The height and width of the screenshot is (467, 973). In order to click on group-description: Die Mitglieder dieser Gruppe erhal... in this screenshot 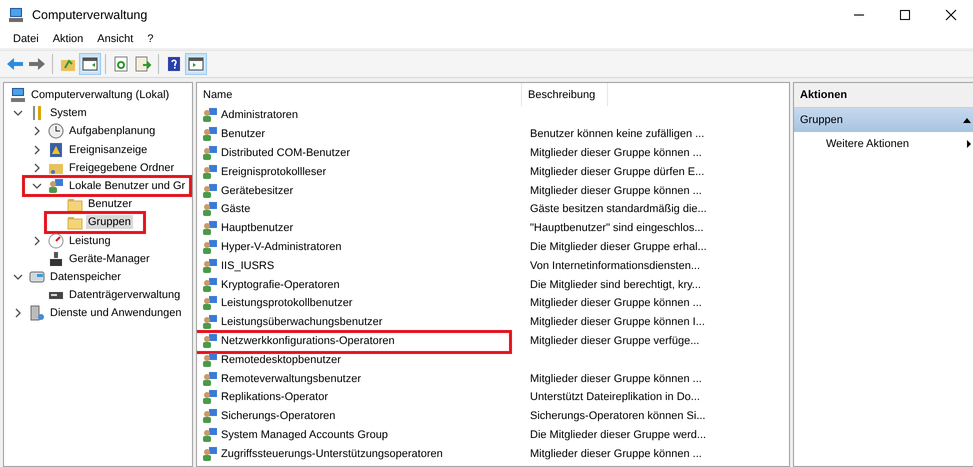, I will do `click(618, 246)`.